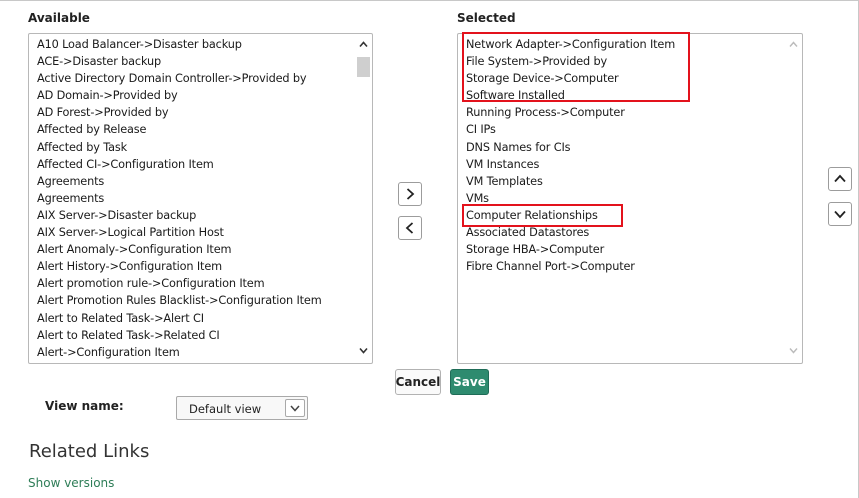 The image size is (859, 498). What do you see at coordinates (363, 198) in the screenshot?
I see `available-scrollbar` at bounding box center [363, 198].